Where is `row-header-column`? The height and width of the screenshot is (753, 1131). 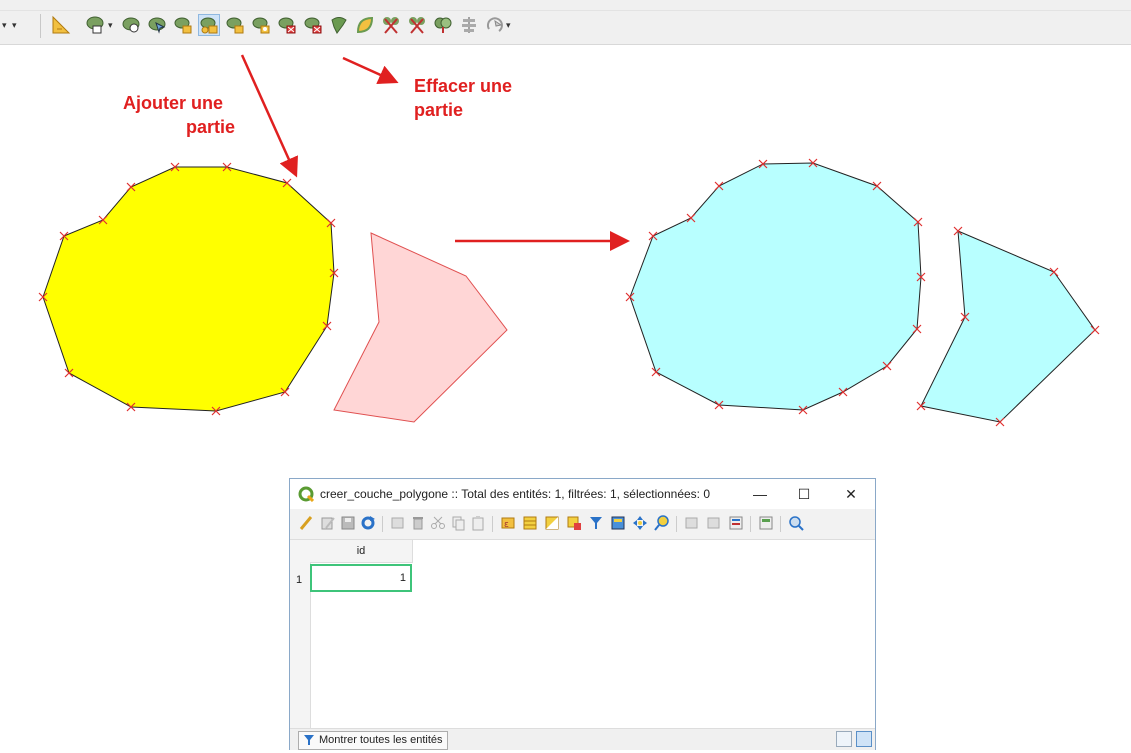 row-header-column is located at coordinates (300, 634).